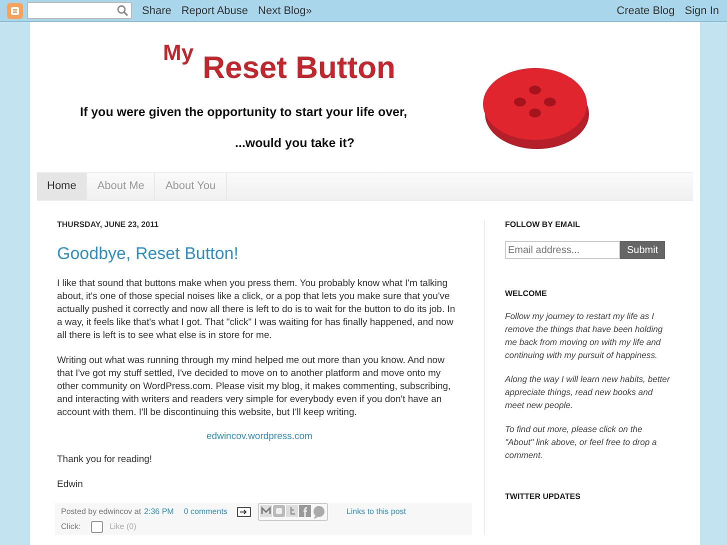 Image resolution: width=727 pixels, height=545 pixels. What do you see at coordinates (299, 68) in the screenshot?
I see `blog-title: Reset Button` at bounding box center [299, 68].